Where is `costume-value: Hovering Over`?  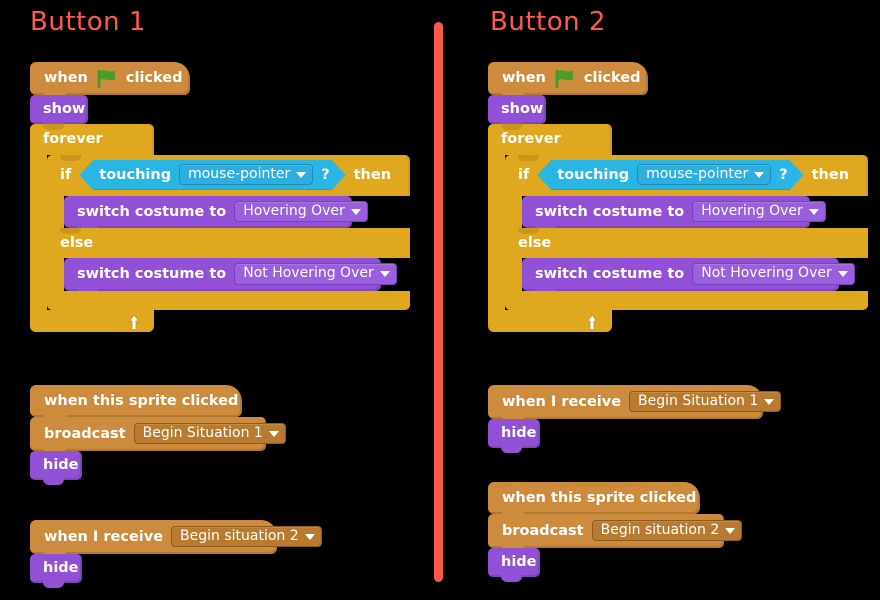
costume-value: Hovering Over is located at coordinates (752, 211).